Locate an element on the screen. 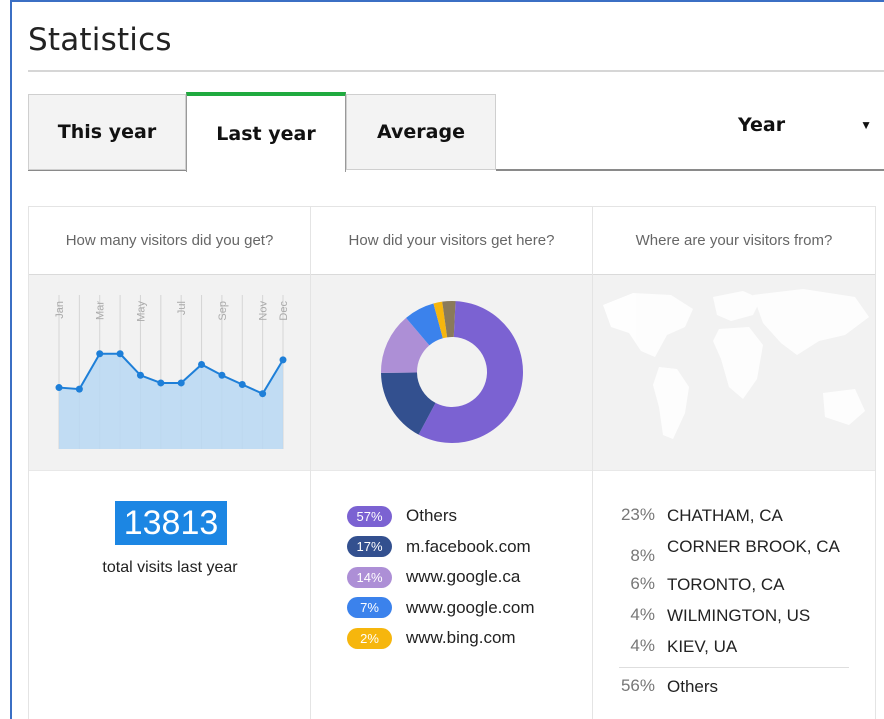 Image resolution: width=884 pixels, height=719 pixels. sources-question: How did your visitors get here? is located at coordinates (451, 241).